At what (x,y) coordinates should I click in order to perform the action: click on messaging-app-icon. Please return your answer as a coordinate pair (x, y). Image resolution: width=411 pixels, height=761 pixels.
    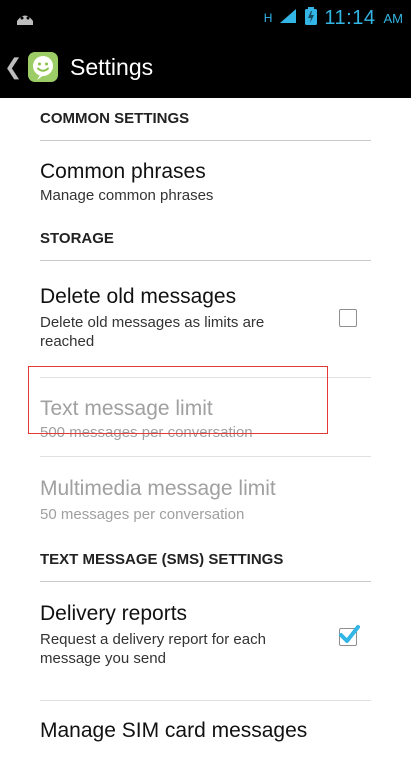
    Looking at the image, I should click on (43, 67).